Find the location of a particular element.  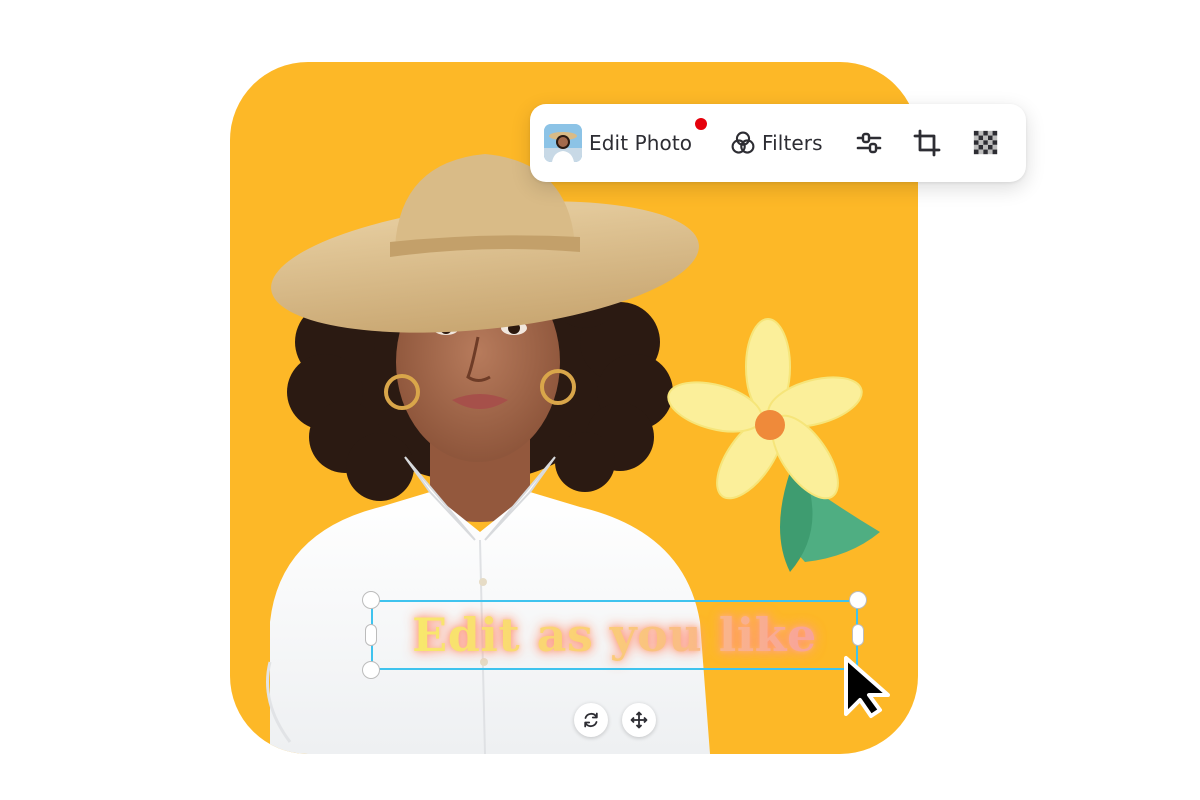

edit-photo-button: Edit Photo is located at coordinates (618, 143).